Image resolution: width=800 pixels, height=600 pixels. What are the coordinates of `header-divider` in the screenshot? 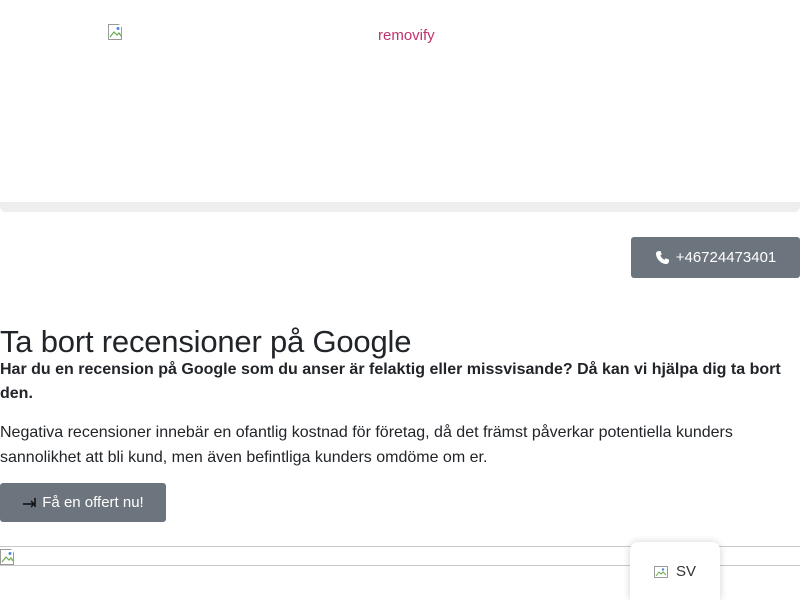 It's located at (400, 207).